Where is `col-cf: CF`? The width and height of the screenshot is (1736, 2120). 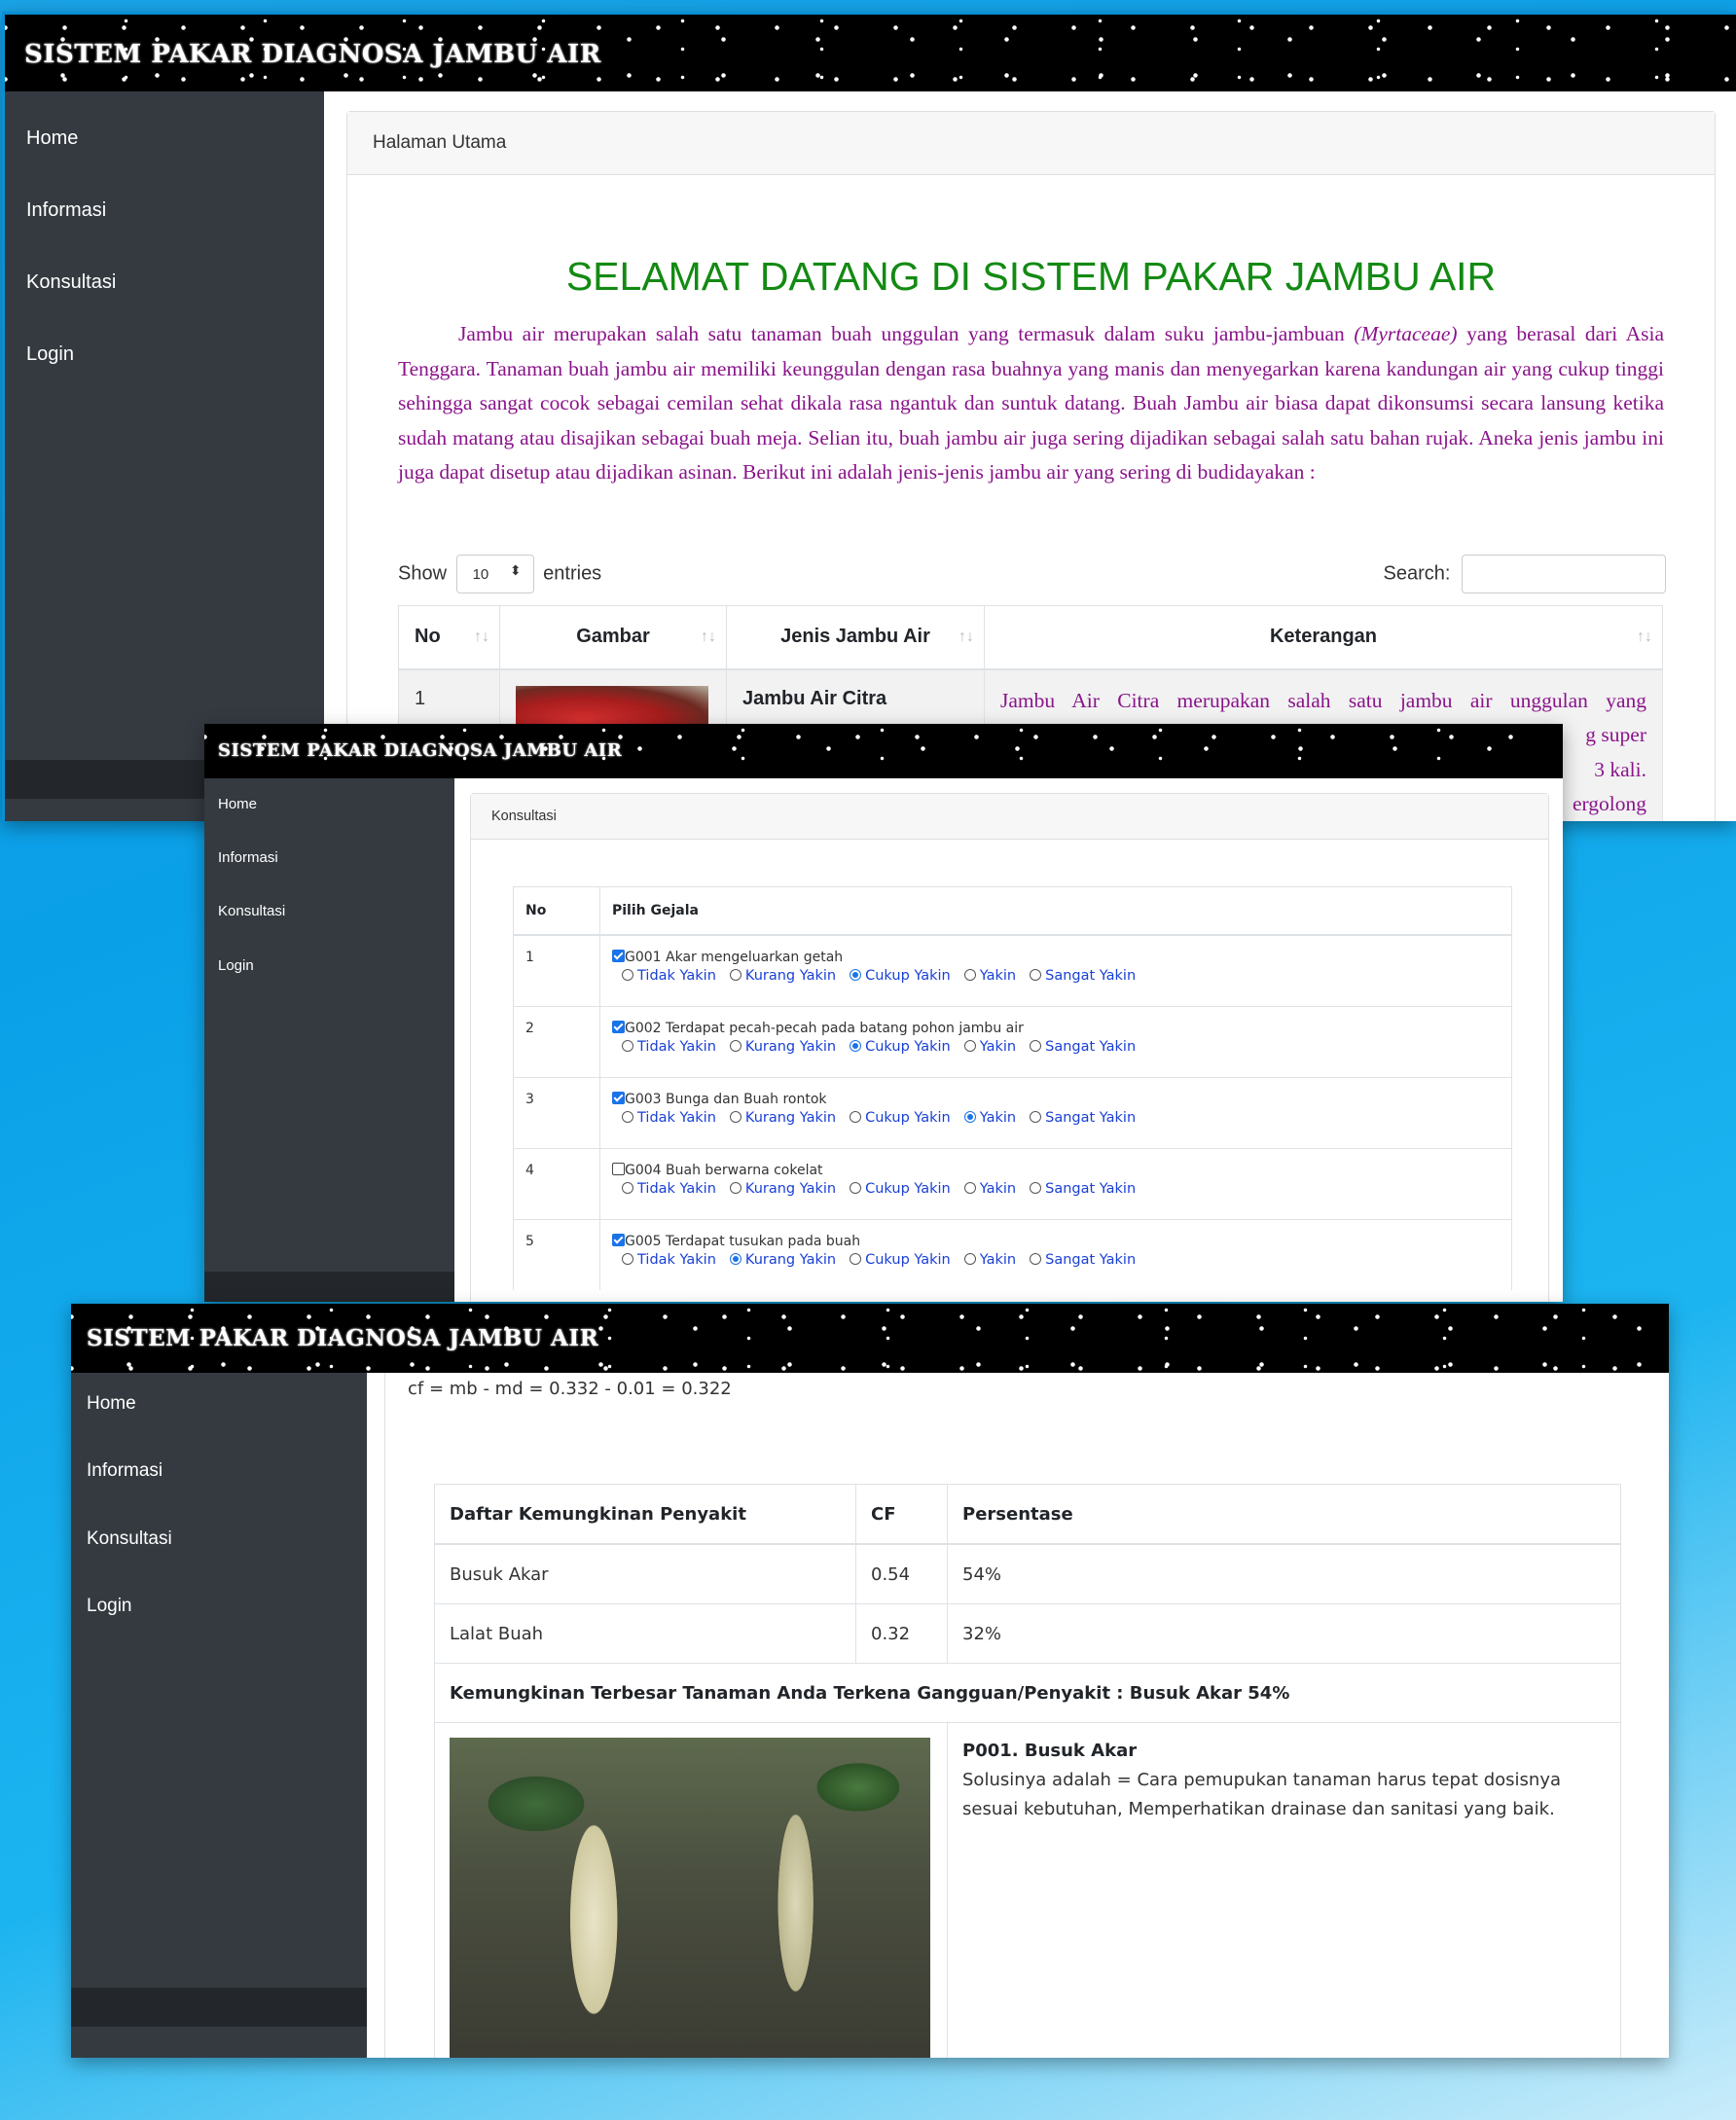 col-cf: CF is located at coordinates (902, 1514).